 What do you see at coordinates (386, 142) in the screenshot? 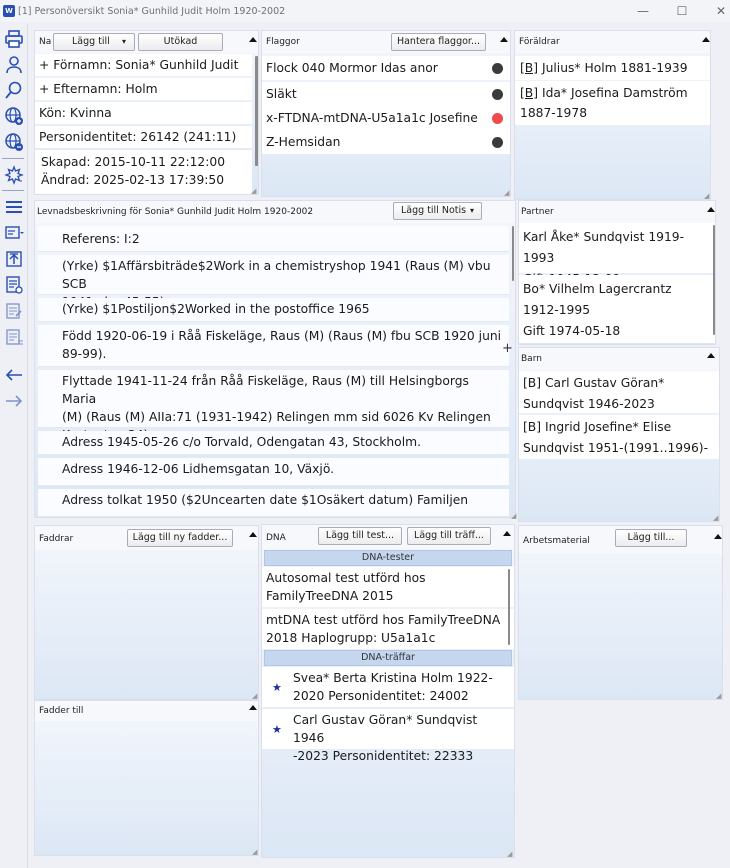
I see `flag-row: Z-Hemsidan` at bounding box center [386, 142].